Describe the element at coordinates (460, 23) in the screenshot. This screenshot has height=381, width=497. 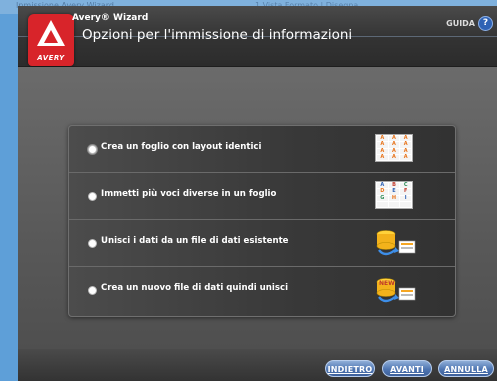
I see `help-label: GUIDA` at that location.